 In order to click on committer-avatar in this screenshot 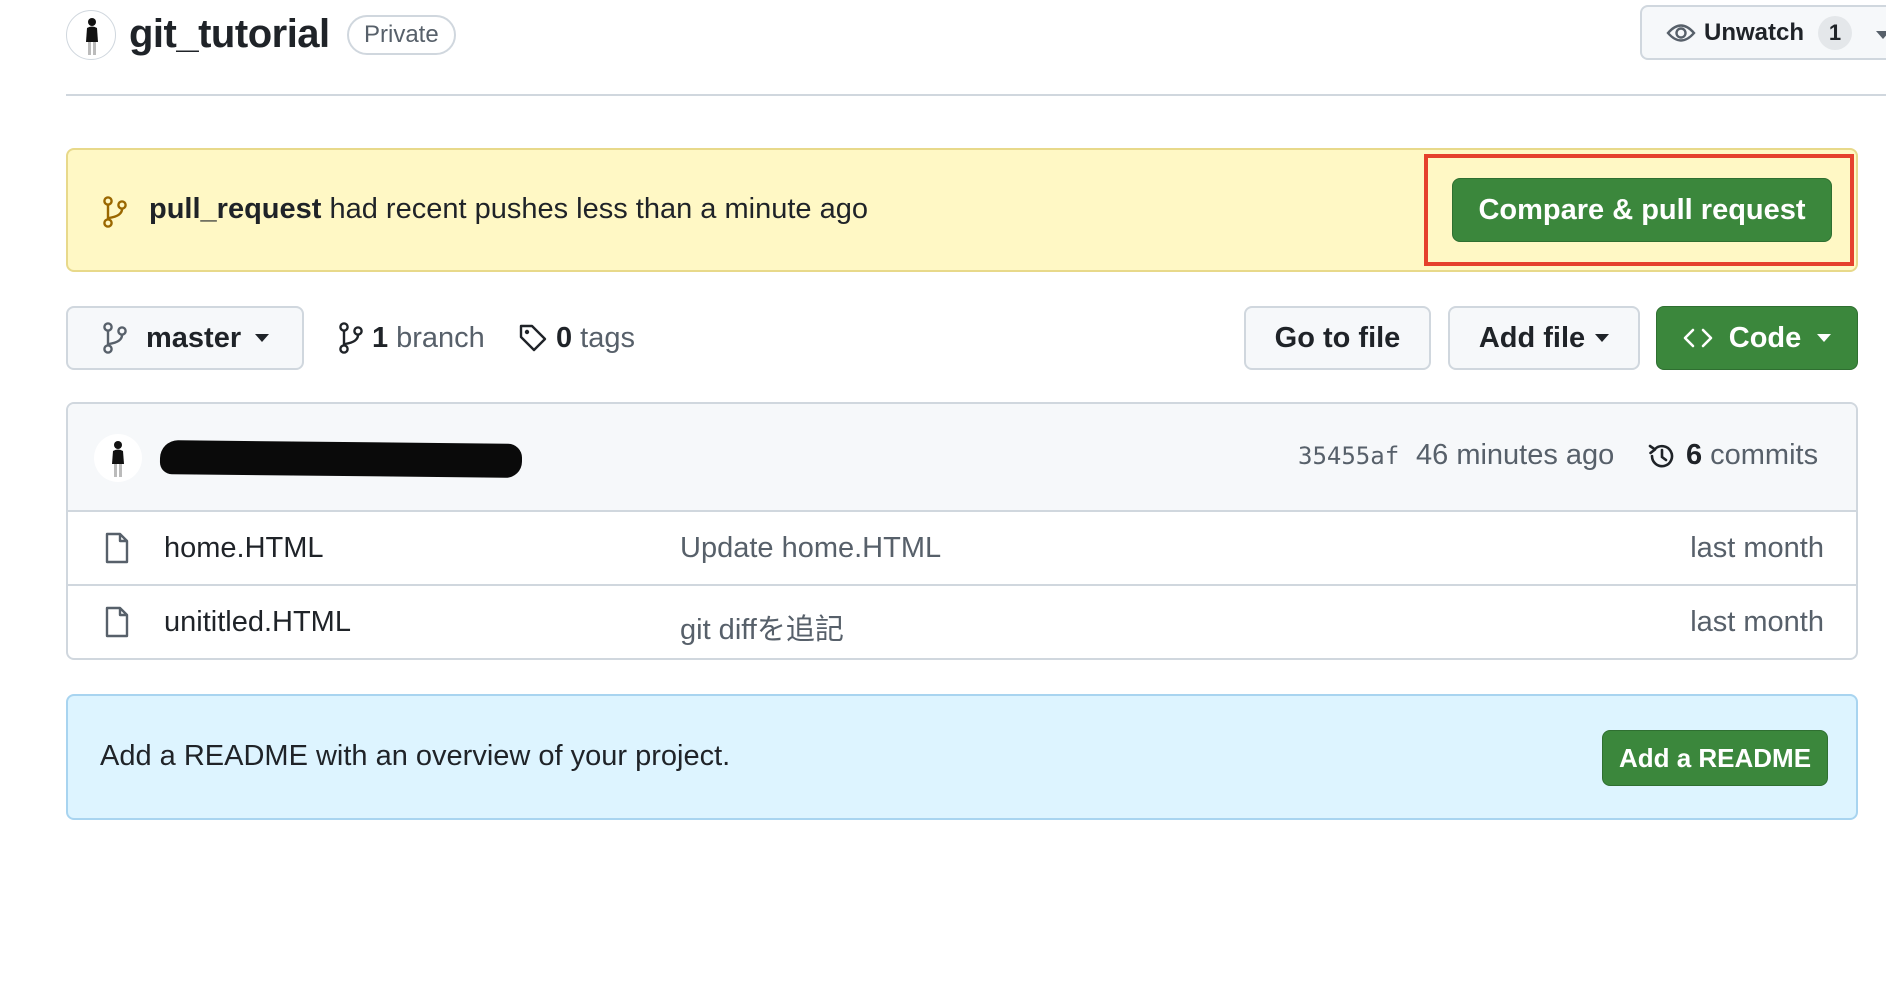, I will do `click(118, 458)`.